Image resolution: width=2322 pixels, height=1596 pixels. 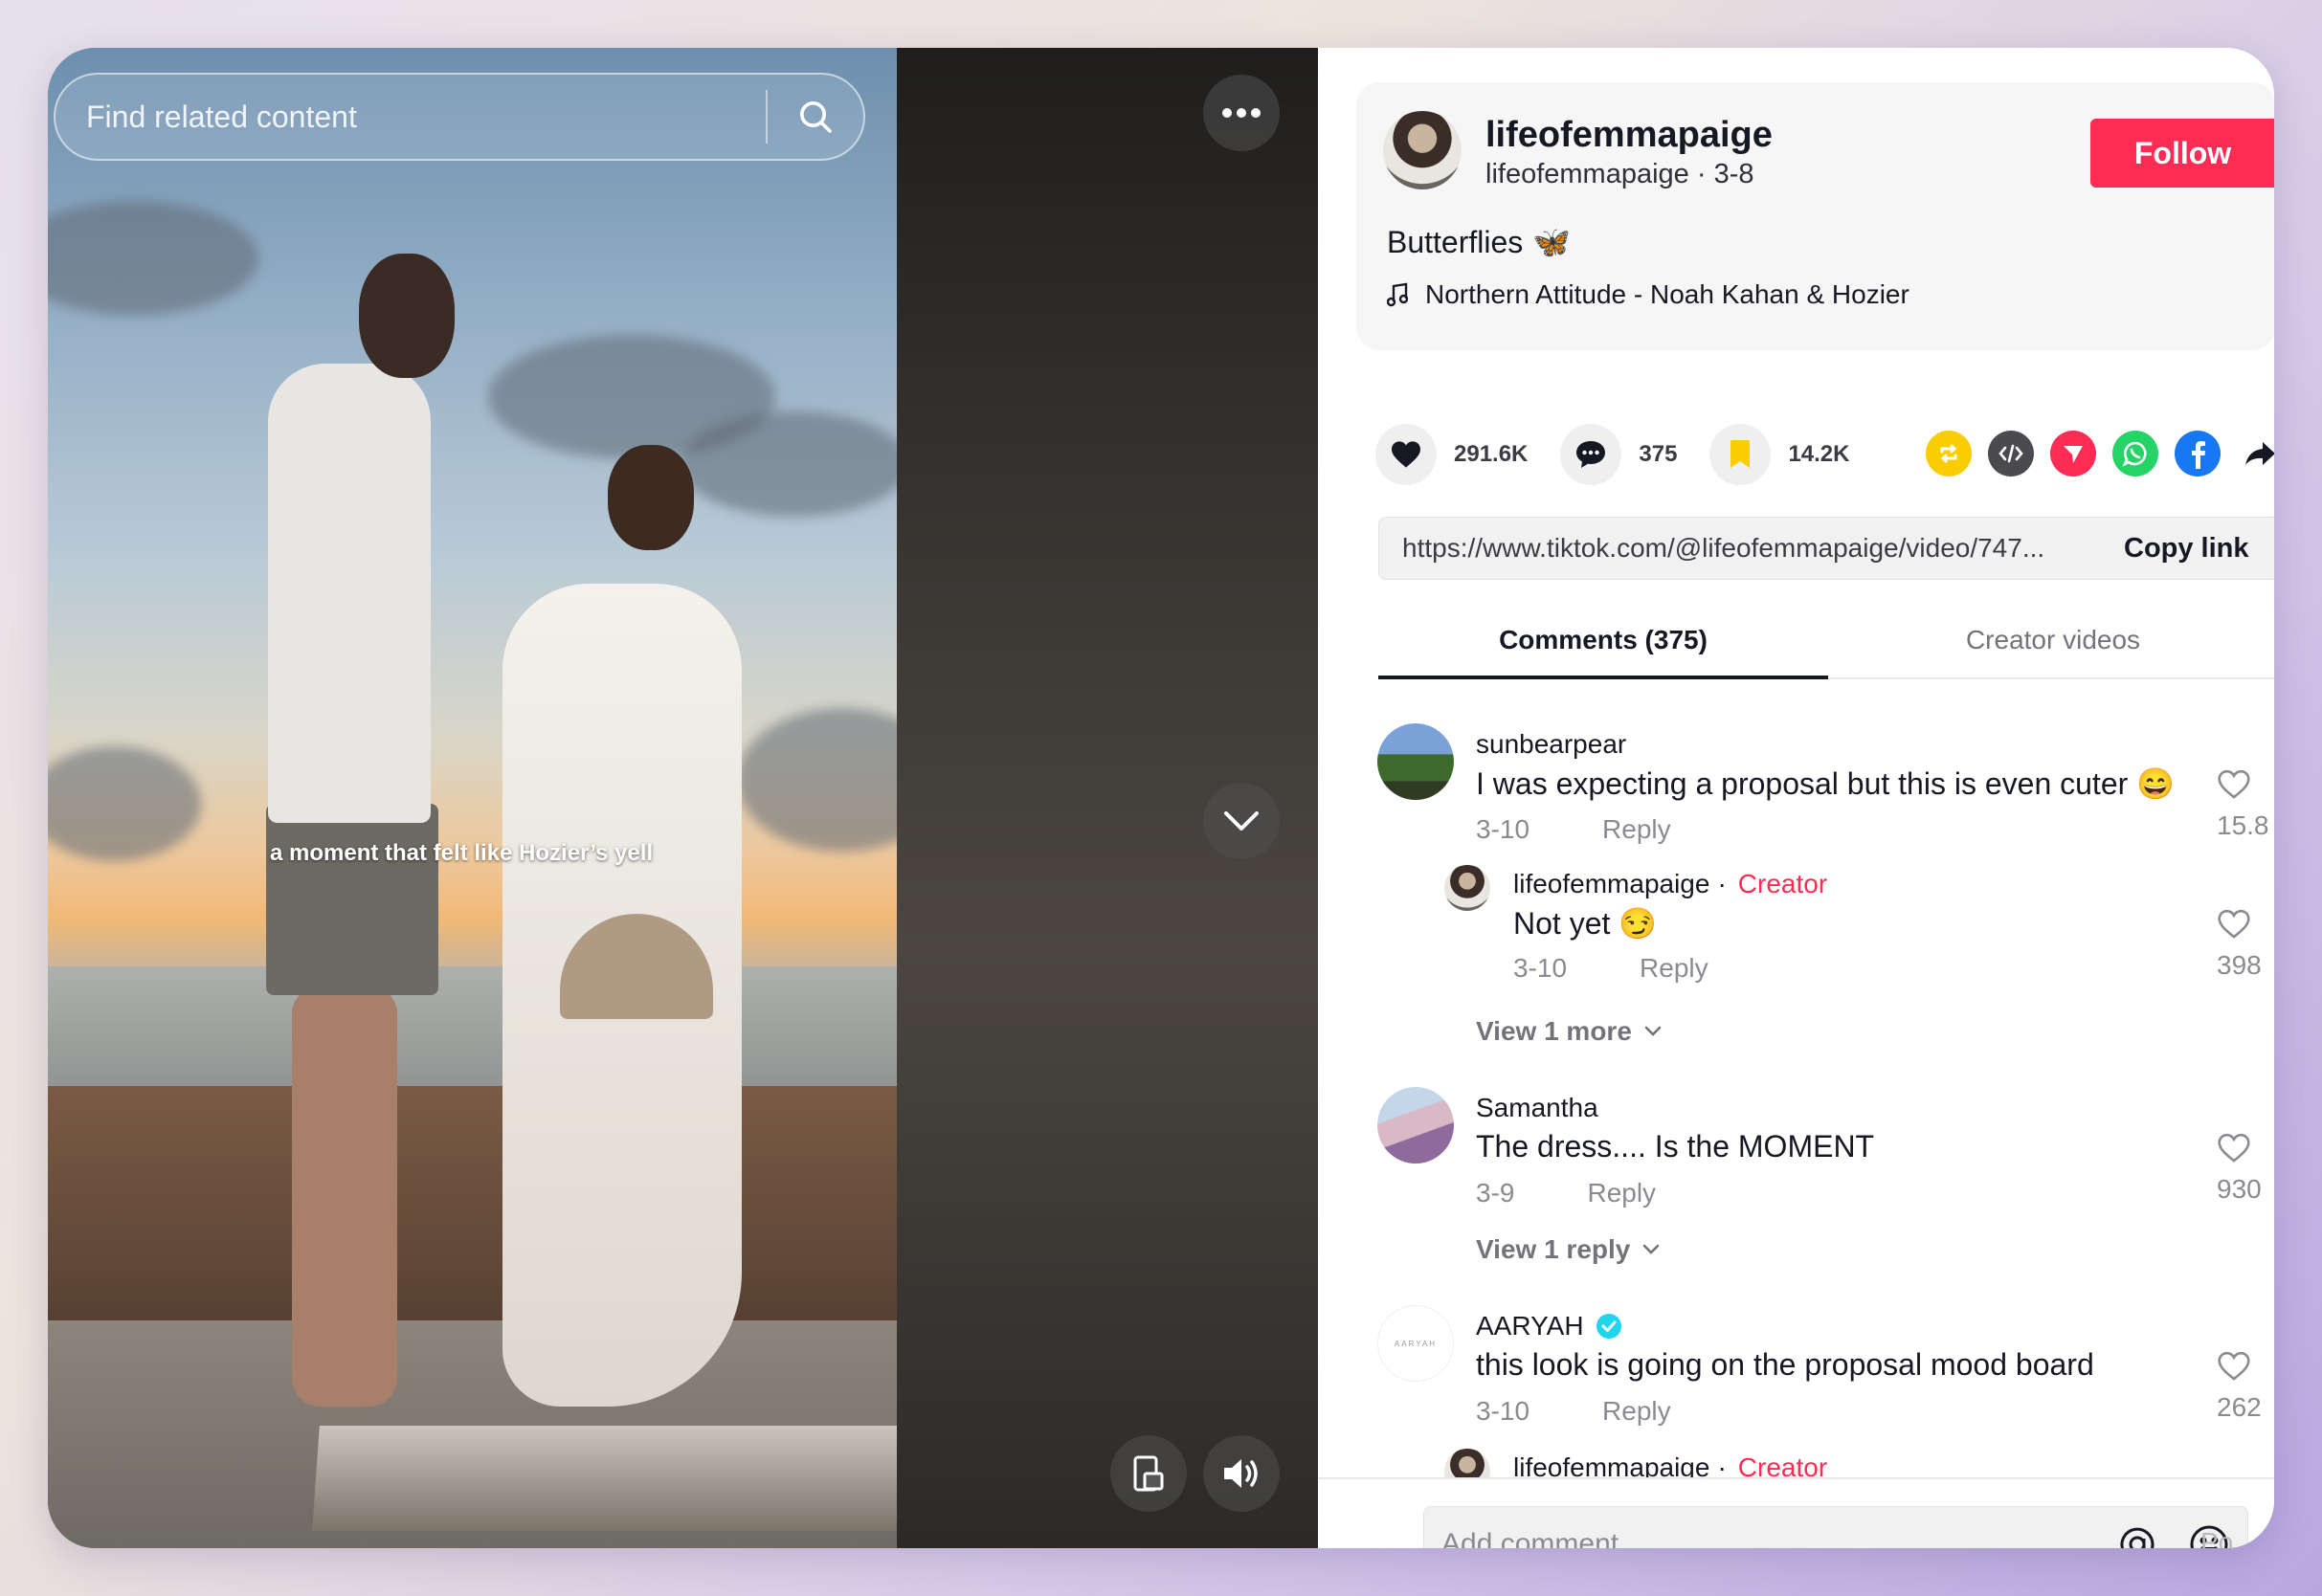 I want to click on volume-button, so click(x=1241, y=1474).